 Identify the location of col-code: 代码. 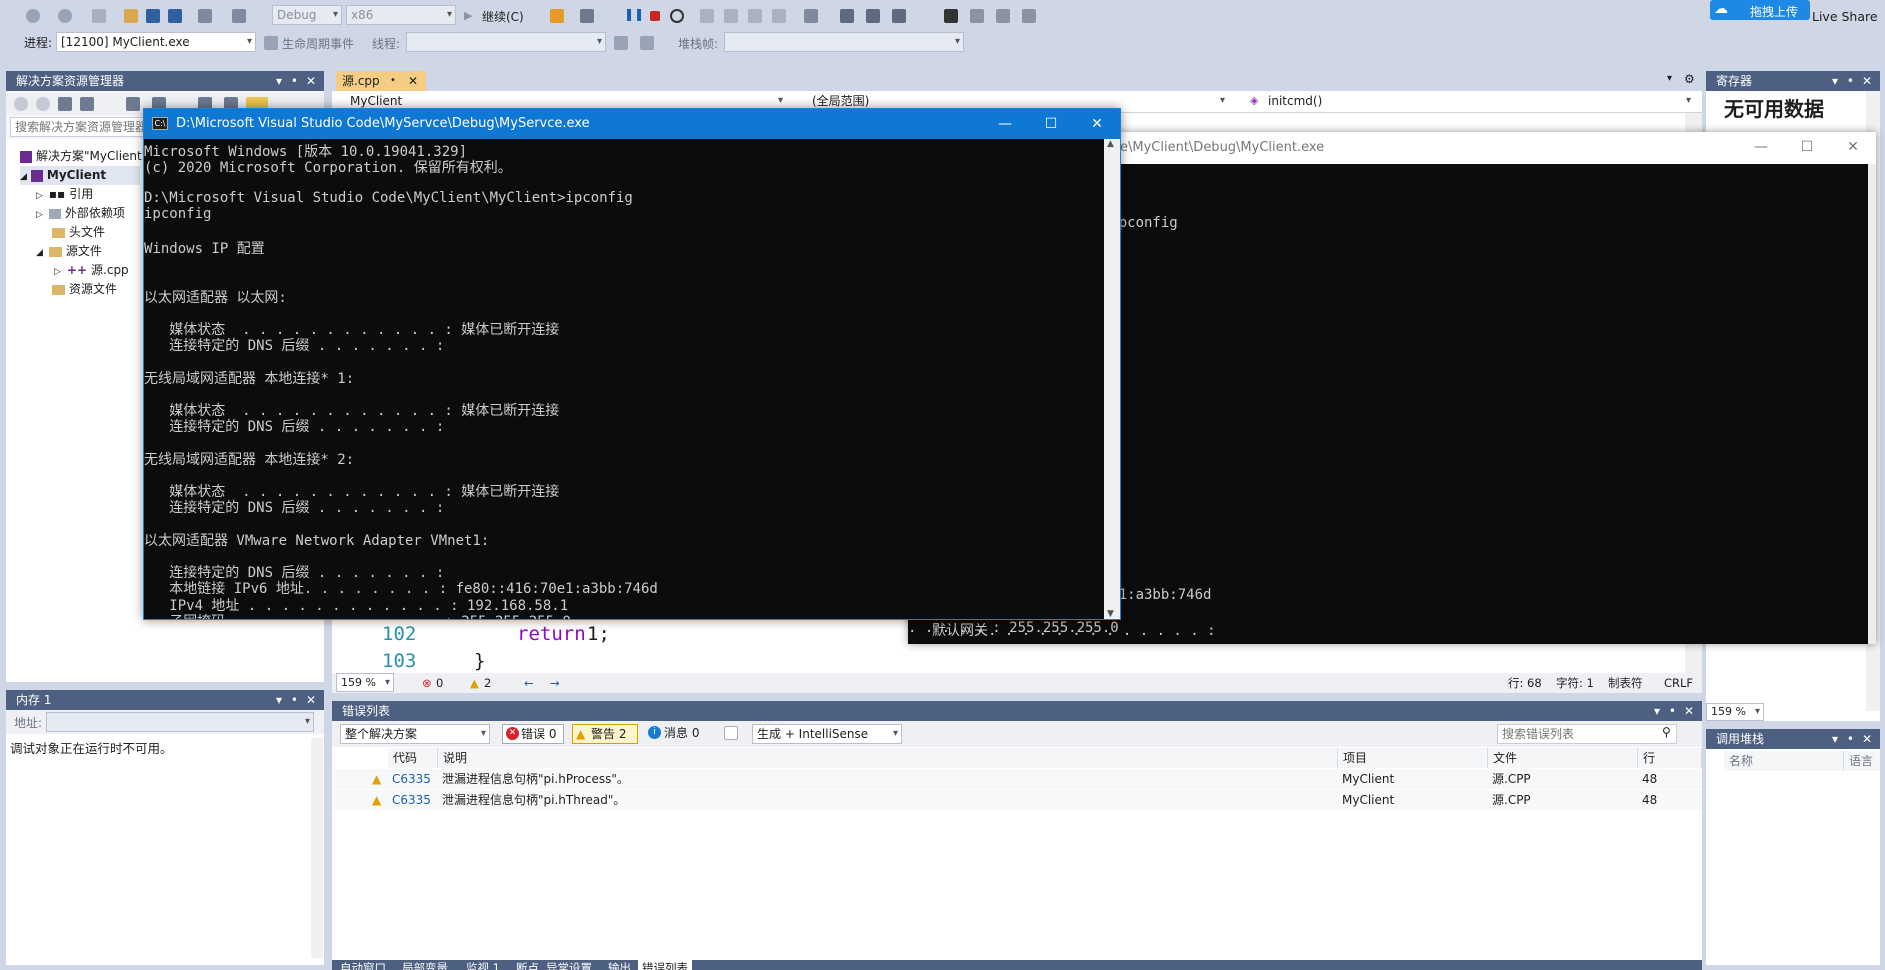
(413, 758).